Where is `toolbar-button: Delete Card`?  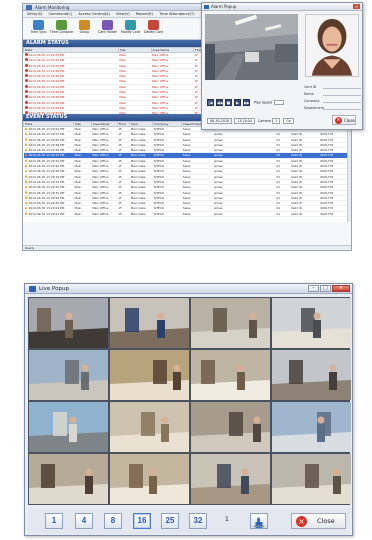
toolbar-button: Delete Card is located at coordinates (153, 29).